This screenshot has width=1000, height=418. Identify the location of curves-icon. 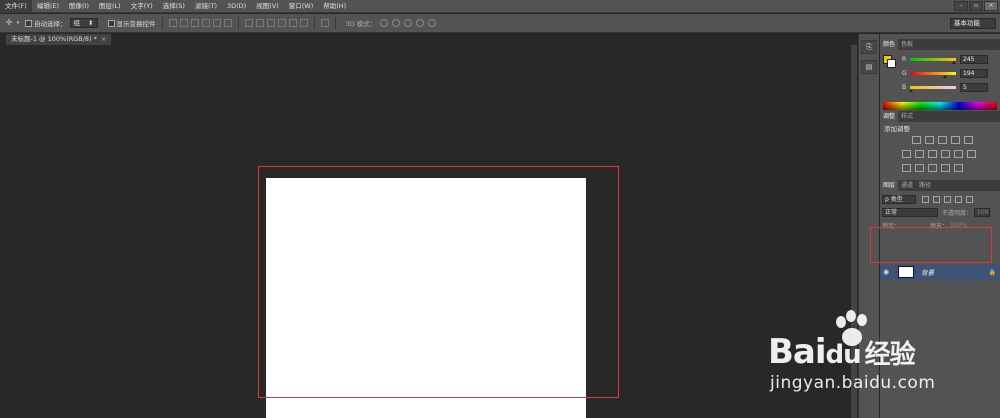
(942, 140).